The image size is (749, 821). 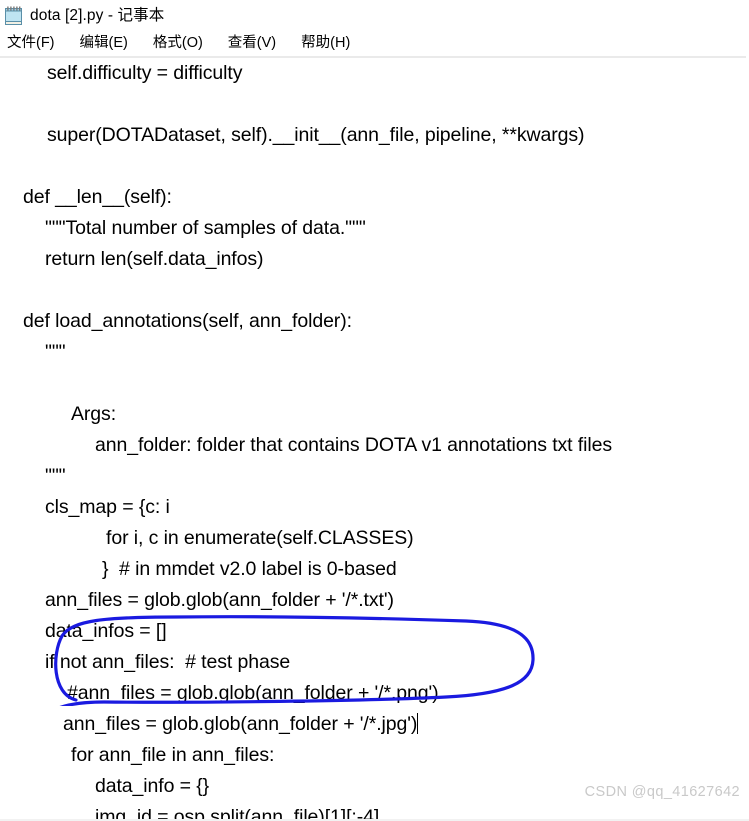 I want to click on menu-item-format: 格式(O), so click(x=178, y=43).